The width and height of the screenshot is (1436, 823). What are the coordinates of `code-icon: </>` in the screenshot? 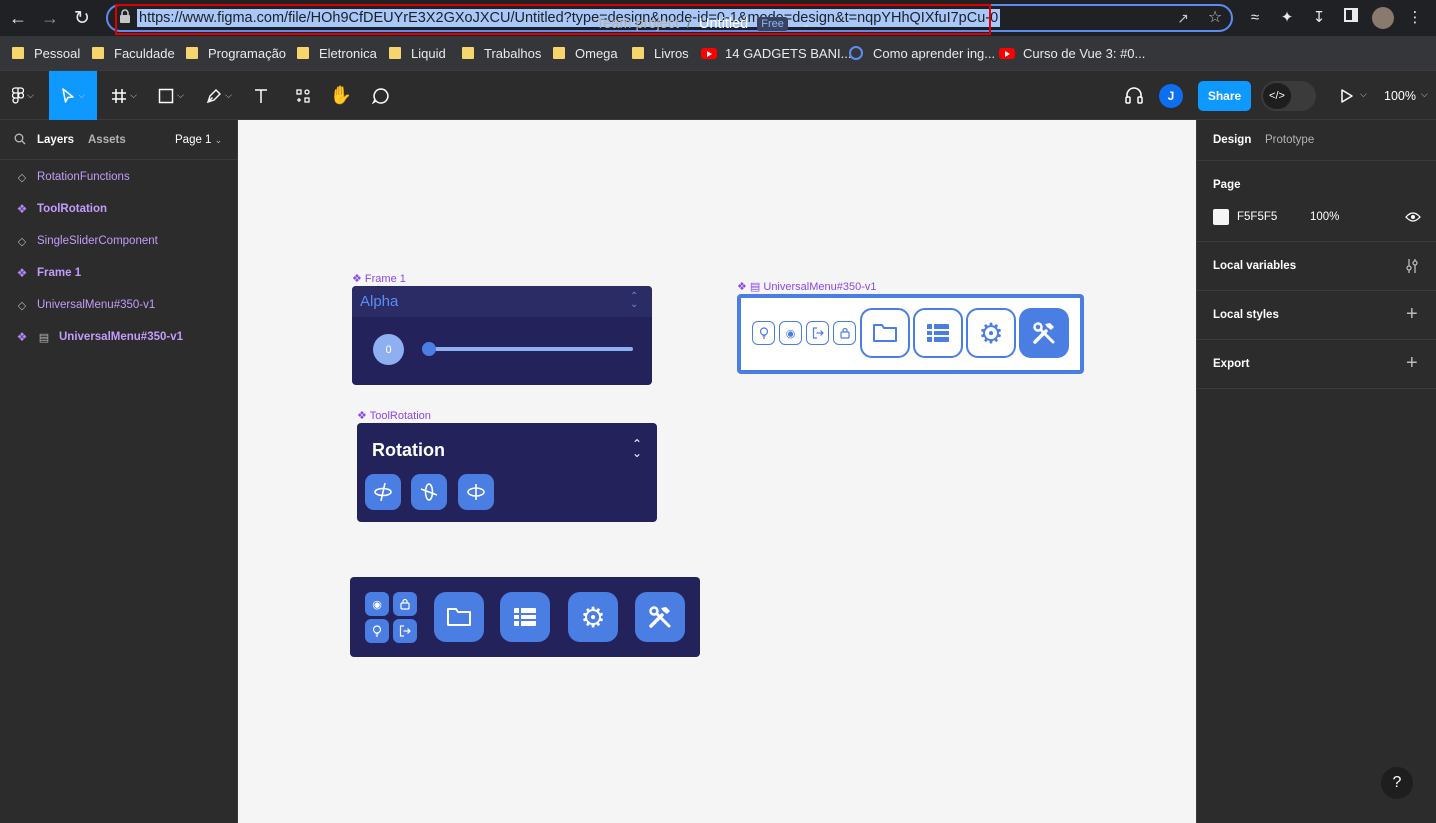 It's located at (1277, 96).